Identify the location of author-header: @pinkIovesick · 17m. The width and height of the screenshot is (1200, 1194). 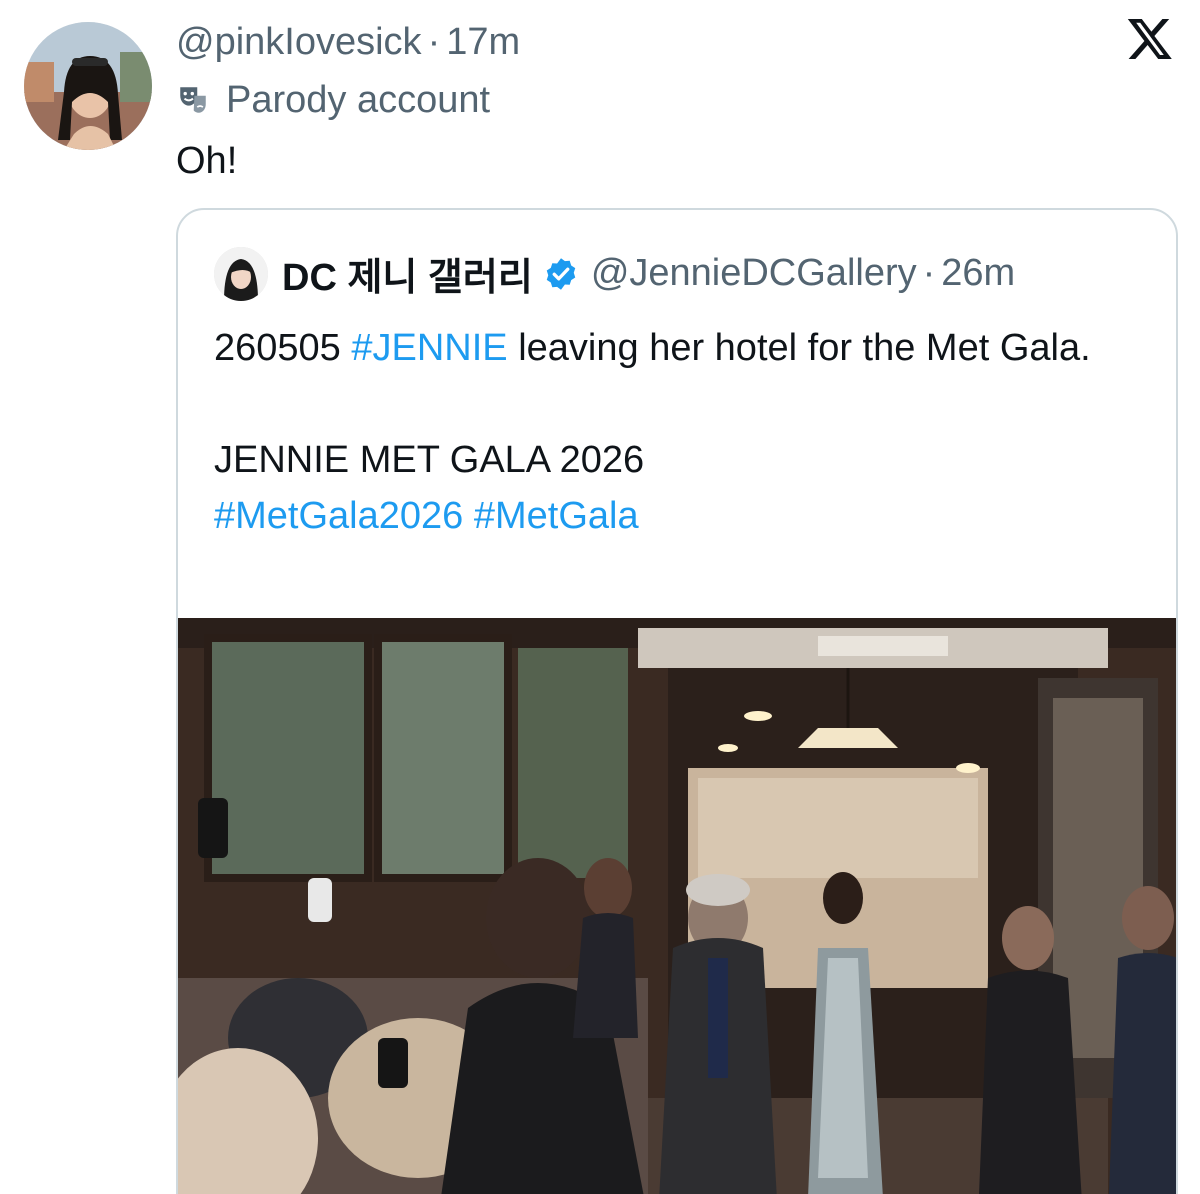
(348, 42).